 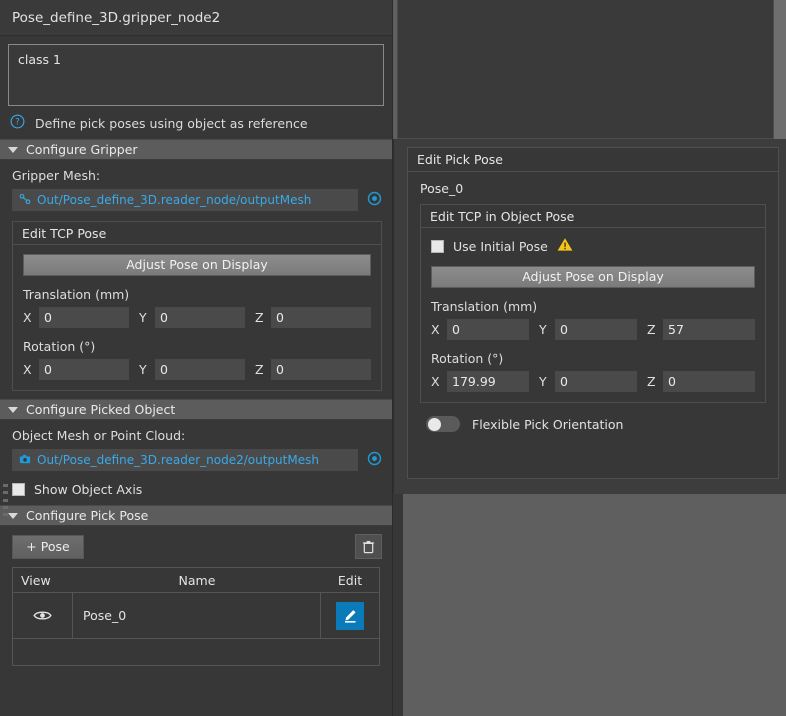 What do you see at coordinates (59, 346) in the screenshot?
I see `gripper-rotation-label: Rotation (°)` at bounding box center [59, 346].